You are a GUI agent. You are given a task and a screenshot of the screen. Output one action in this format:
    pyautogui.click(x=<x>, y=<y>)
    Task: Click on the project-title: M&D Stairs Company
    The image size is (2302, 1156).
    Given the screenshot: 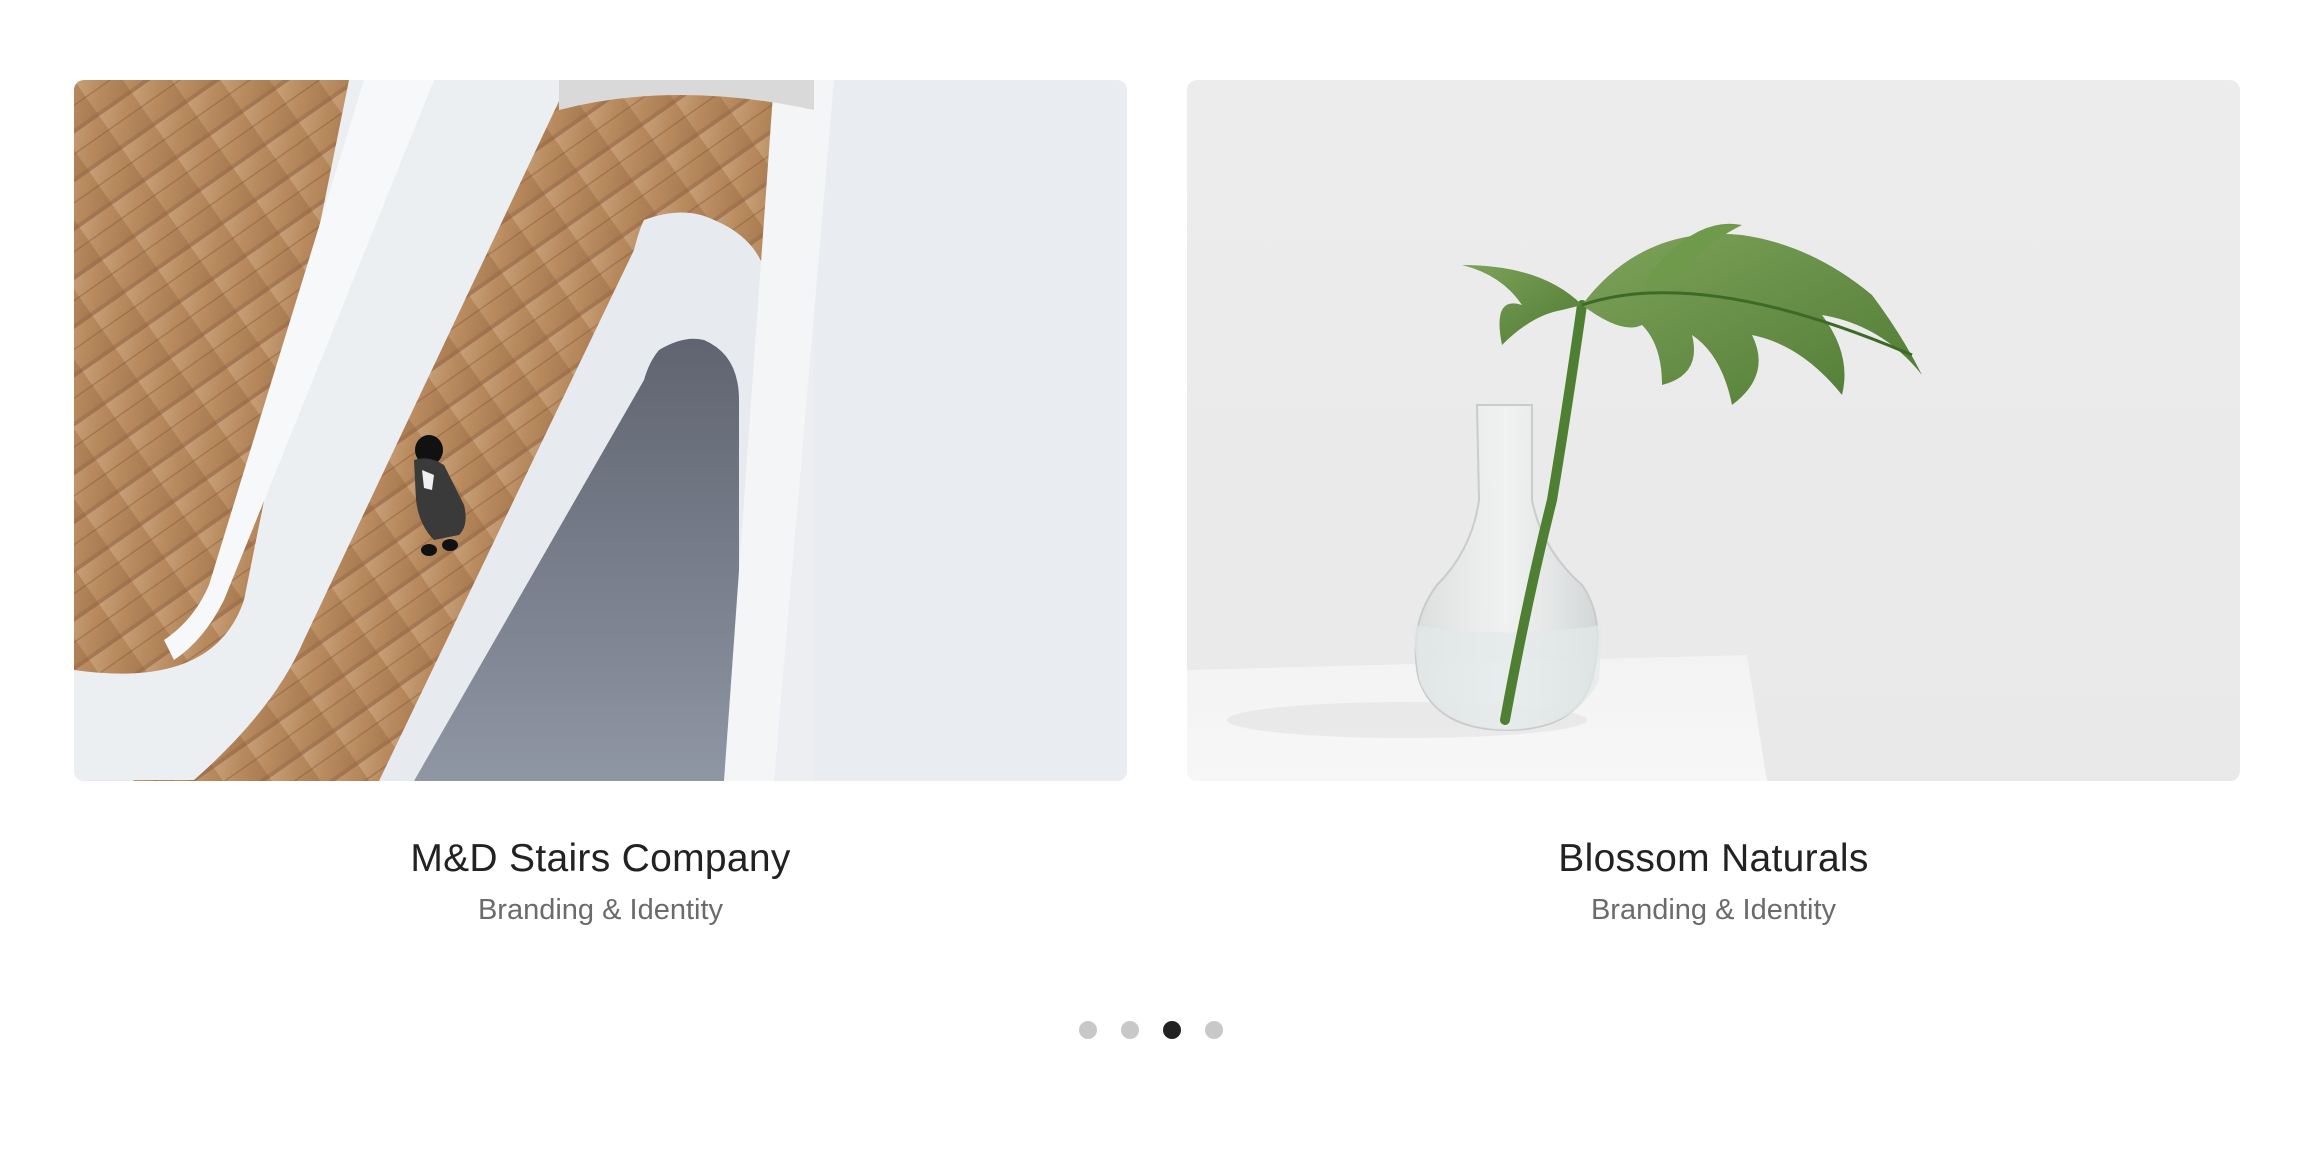 What is the action you would take?
    pyautogui.click(x=600, y=859)
    